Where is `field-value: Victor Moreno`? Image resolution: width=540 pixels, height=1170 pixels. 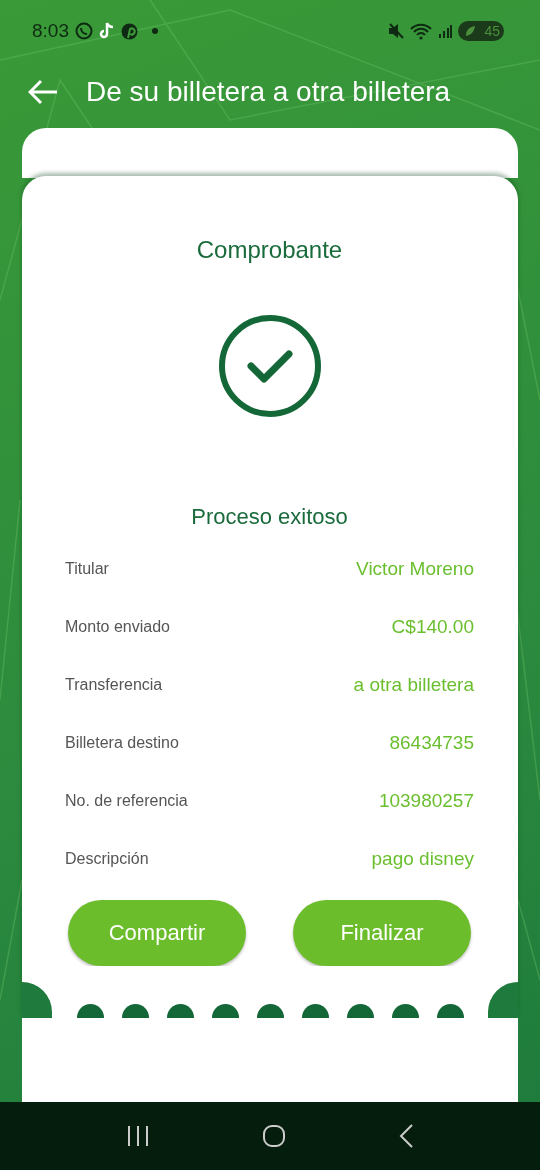 field-value: Victor Moreno is located at coordinates (415, 569).